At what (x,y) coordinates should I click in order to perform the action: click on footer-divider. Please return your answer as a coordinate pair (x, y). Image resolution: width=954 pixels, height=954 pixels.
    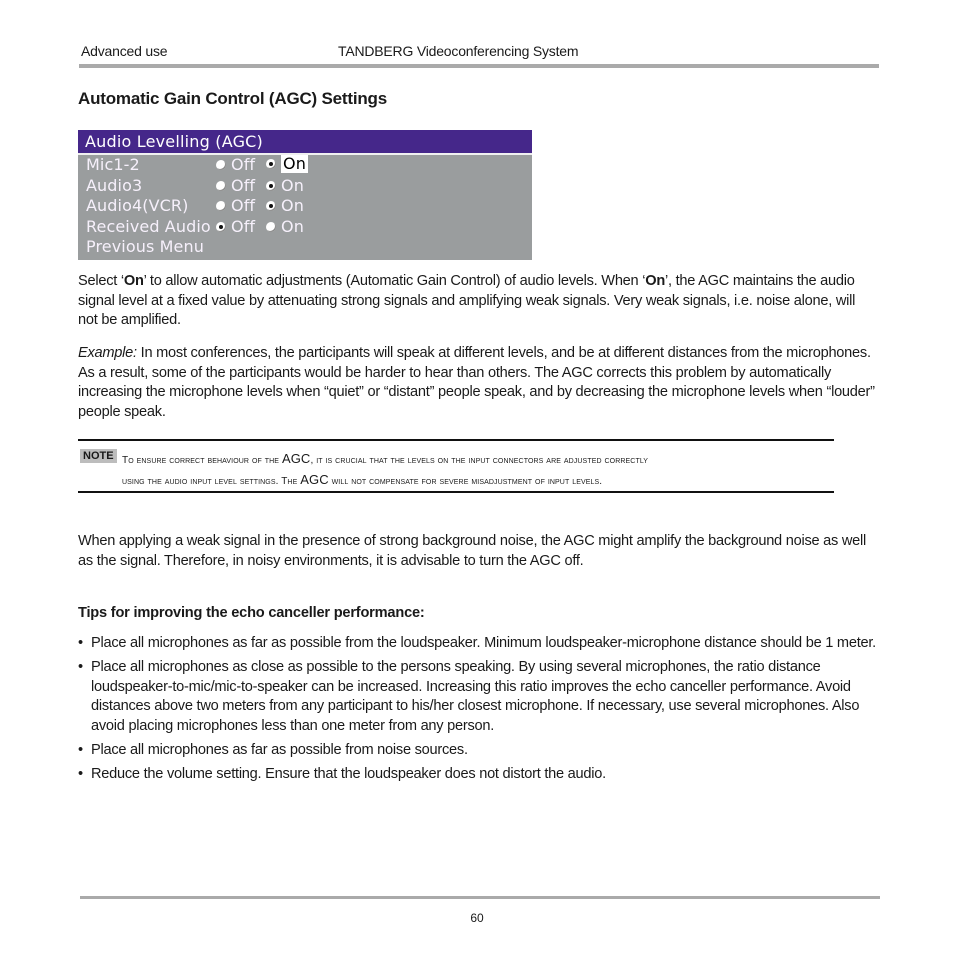
    Looking at the image, I should click on (480, 897).